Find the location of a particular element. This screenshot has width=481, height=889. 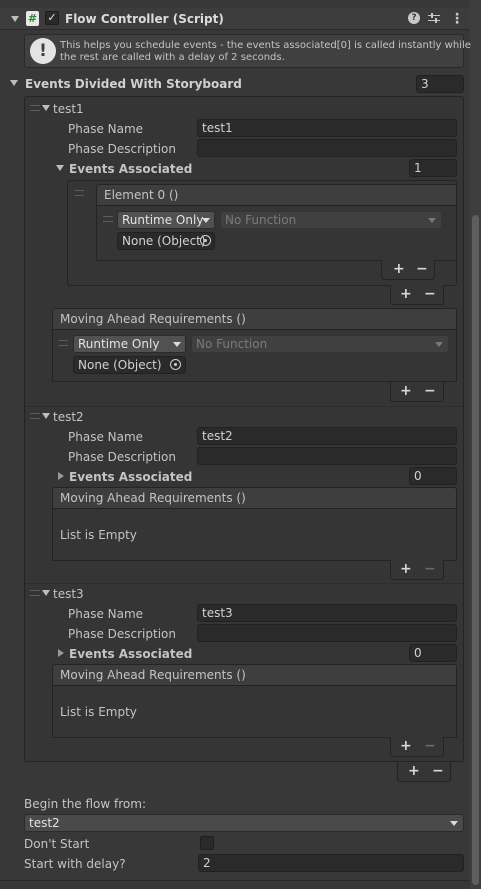

phase-name-field: test1 is located at coordinates (327, 128).